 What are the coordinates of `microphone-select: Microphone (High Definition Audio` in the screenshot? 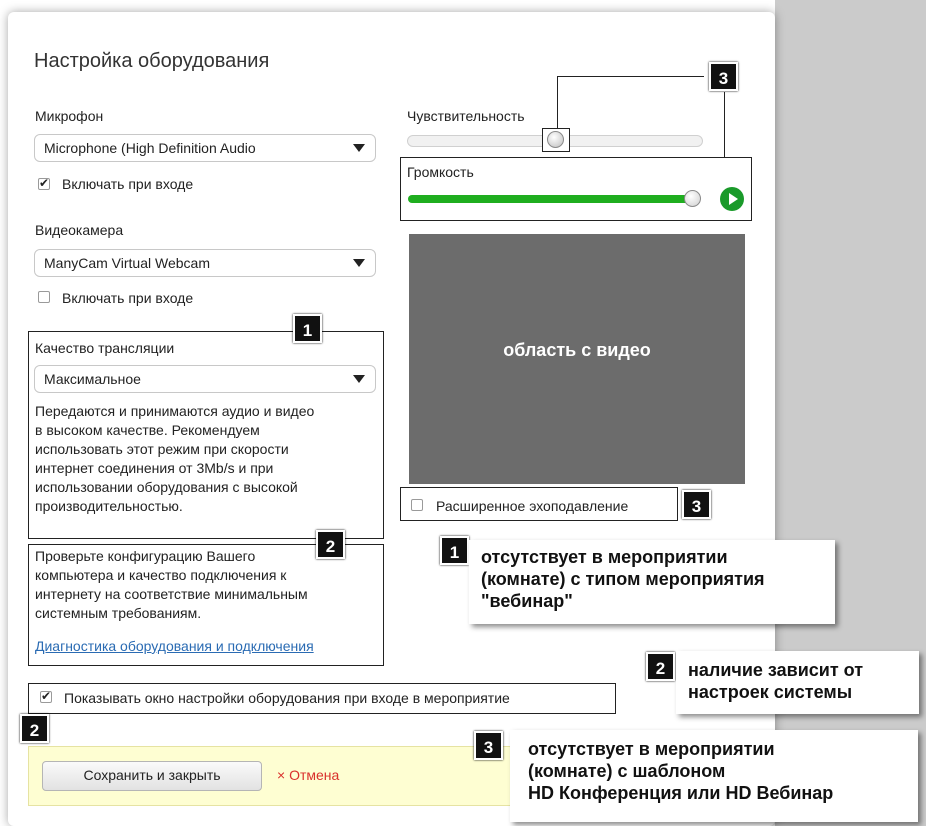 It's located at (205, 148).